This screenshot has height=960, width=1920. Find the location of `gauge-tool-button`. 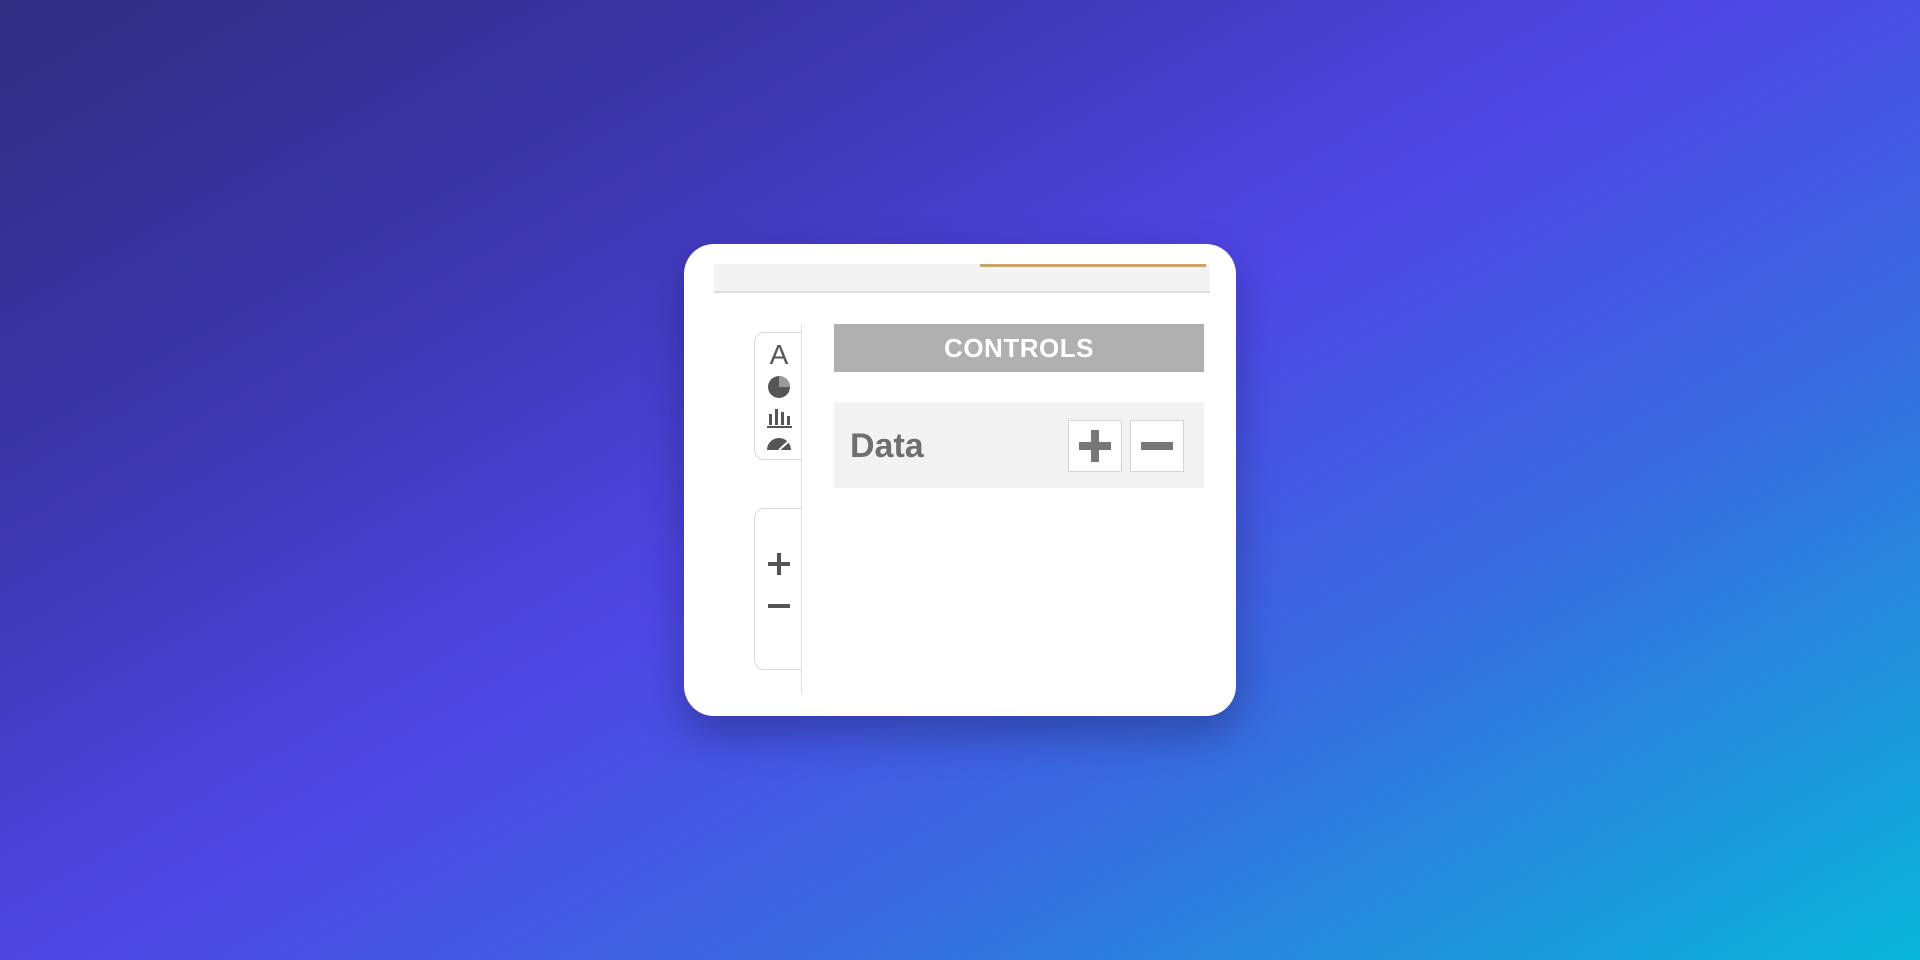

gauge-tool-button is located at coordinates (779, 443).